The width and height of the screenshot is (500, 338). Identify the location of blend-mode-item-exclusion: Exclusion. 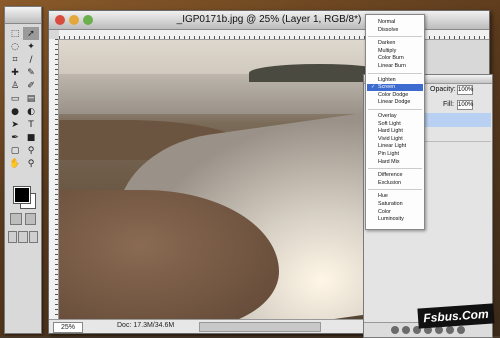
(389, 183).